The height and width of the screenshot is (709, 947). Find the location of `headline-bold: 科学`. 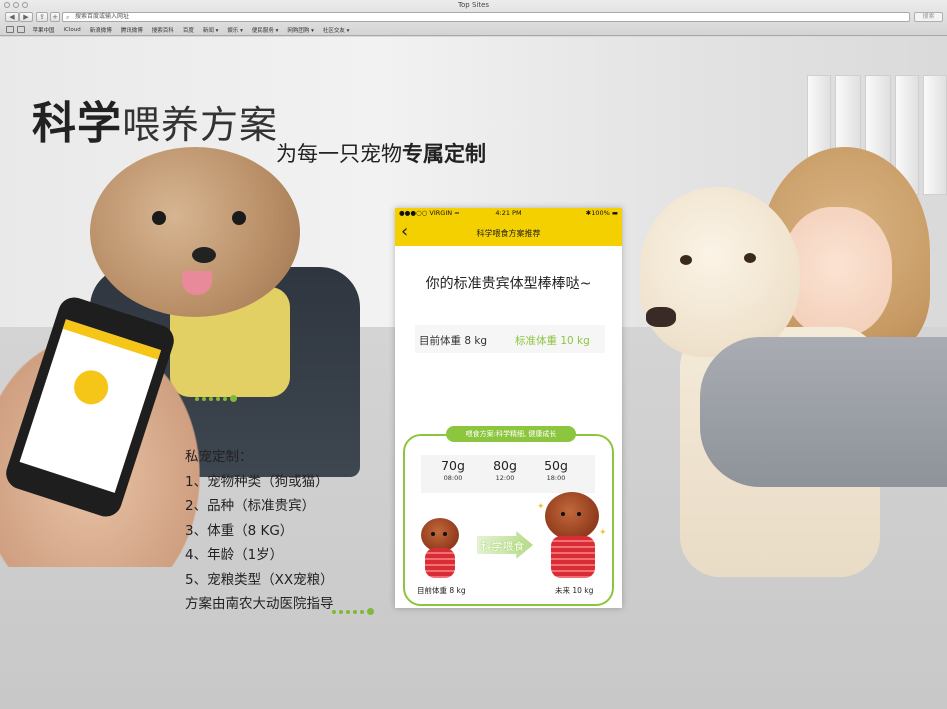

headline-bold: 科学 is located at coordinates (77, 123).